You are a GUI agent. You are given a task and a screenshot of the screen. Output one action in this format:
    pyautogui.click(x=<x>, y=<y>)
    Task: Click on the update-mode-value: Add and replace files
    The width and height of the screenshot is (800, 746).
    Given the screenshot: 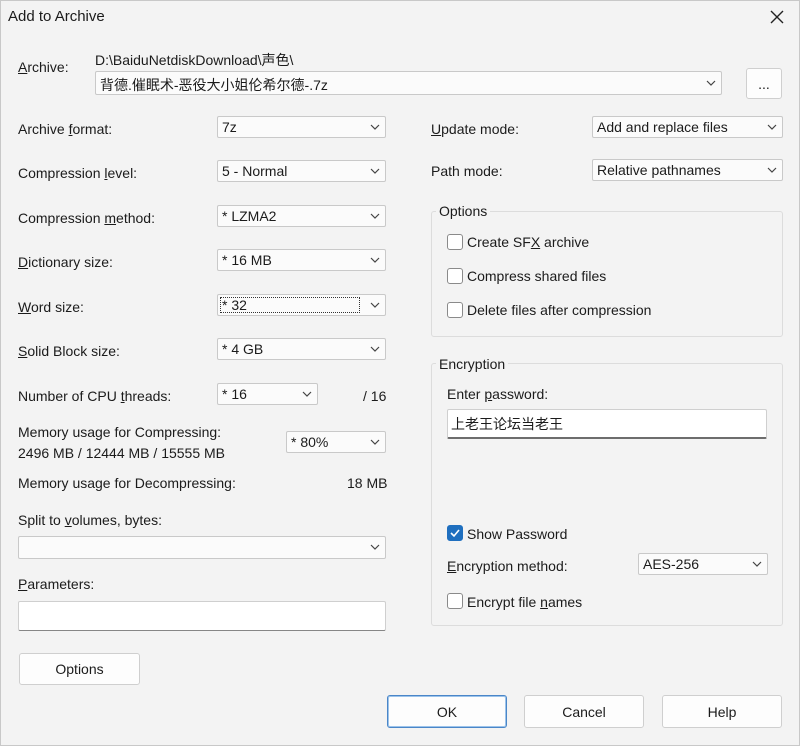 What is the action you would take?
    pyautogui.click(x=662, y=127)
    